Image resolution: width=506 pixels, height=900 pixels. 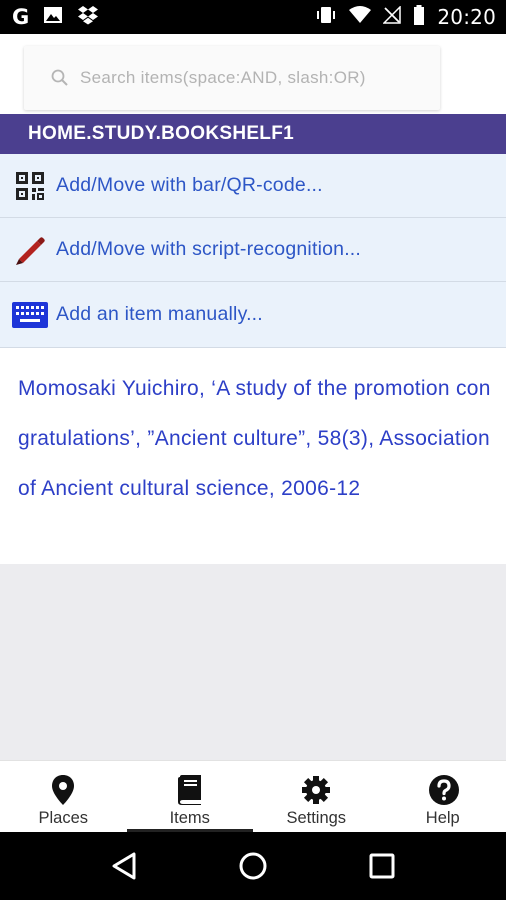 I want to click on home-icon, so click(x=253, y=866).